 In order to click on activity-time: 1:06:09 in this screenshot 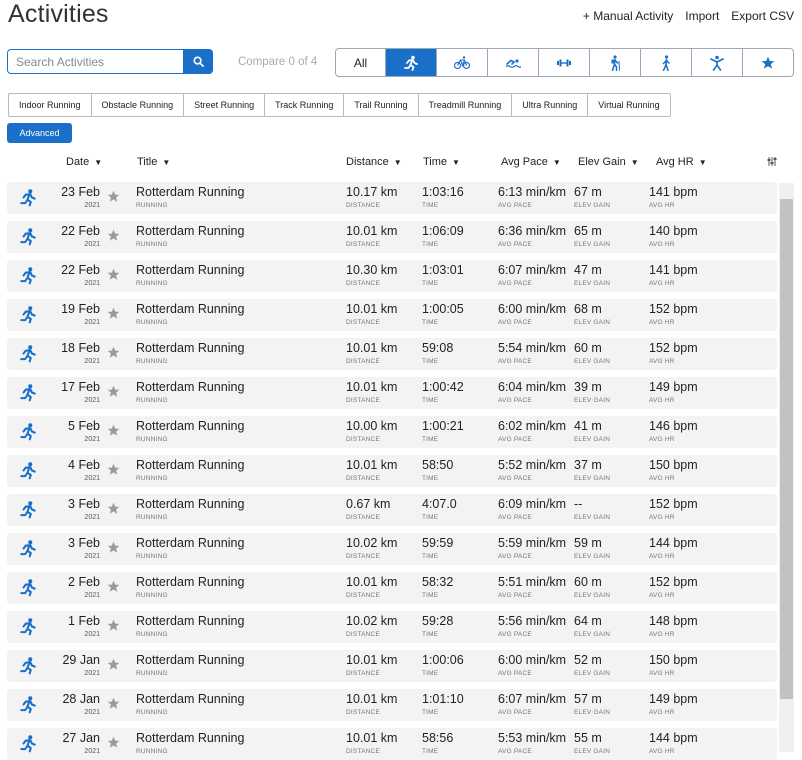, I will do `click(443, 231)`.